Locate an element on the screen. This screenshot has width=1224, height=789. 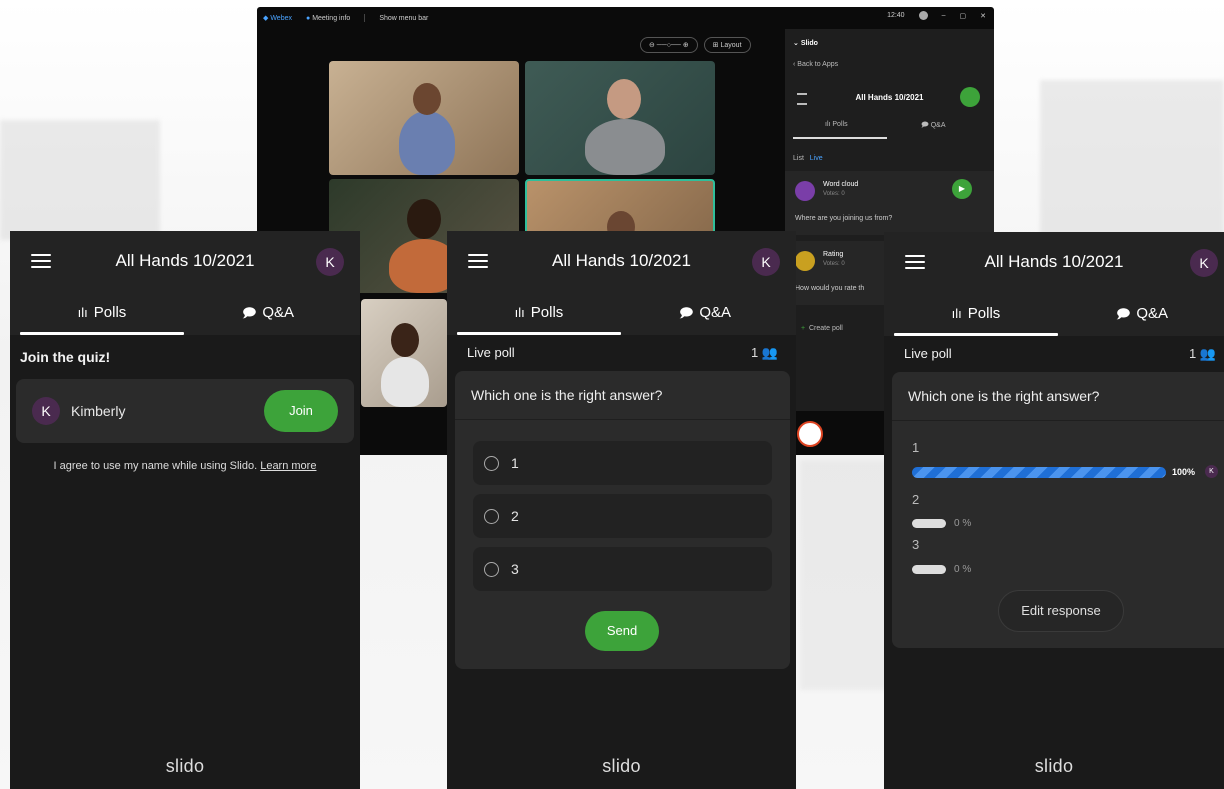
menu-icon is located at coordinates (802, 99).